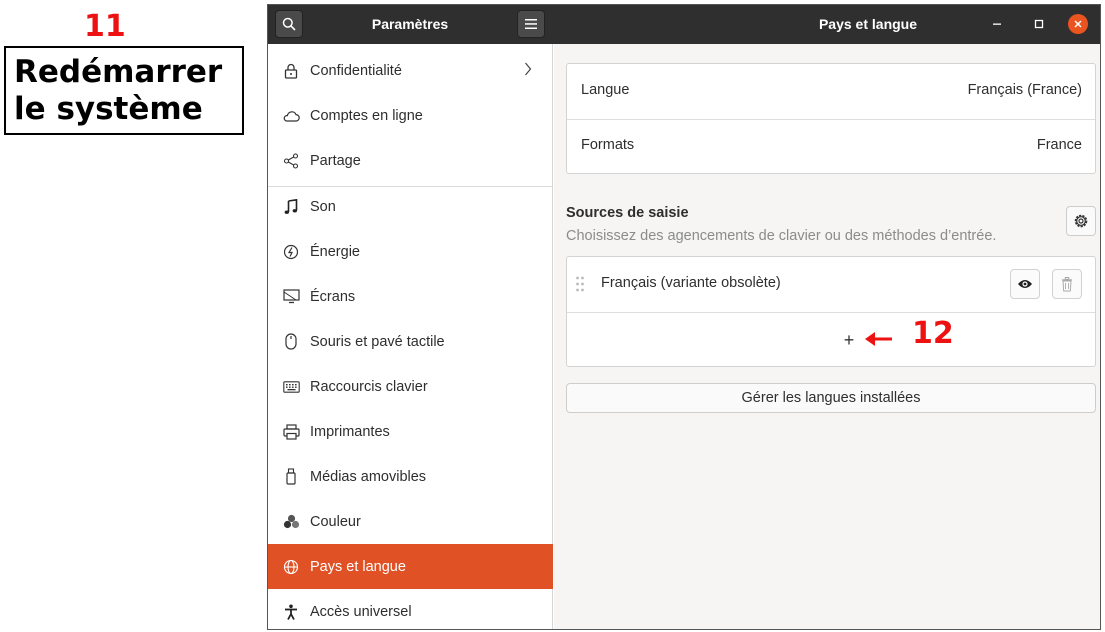 The width and height of the screenshot is (1105, 632). Describe the element at coordinates (410, 24) in the screenshot. I see `sidebar-title: Paramètres` at that location.